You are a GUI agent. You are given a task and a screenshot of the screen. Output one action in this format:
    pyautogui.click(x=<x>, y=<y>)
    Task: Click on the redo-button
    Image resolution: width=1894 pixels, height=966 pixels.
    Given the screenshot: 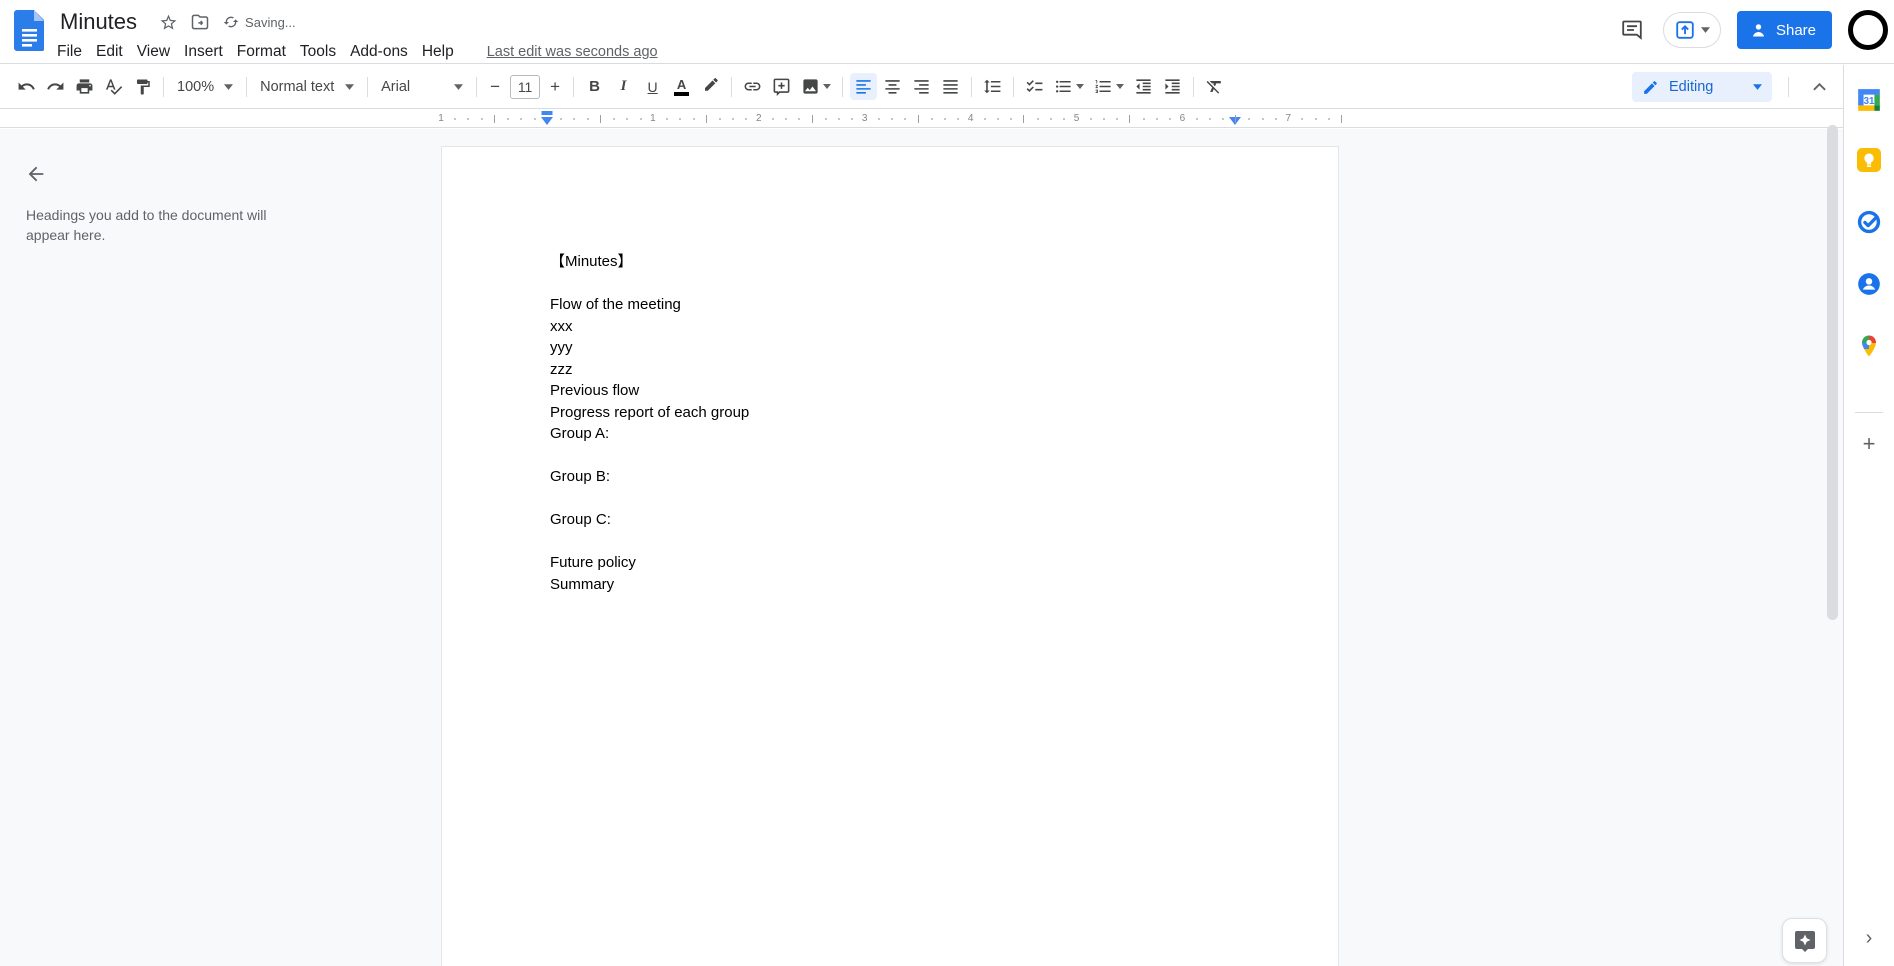 What is the action you would take?
    pyautogui.click(x=55, y=86)
    